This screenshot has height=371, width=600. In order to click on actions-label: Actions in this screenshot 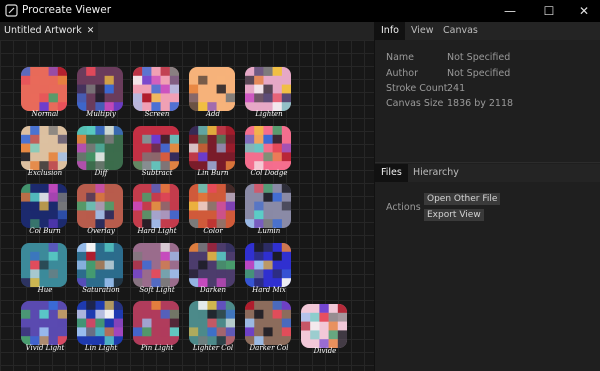, I will do `click(403, 207)`.